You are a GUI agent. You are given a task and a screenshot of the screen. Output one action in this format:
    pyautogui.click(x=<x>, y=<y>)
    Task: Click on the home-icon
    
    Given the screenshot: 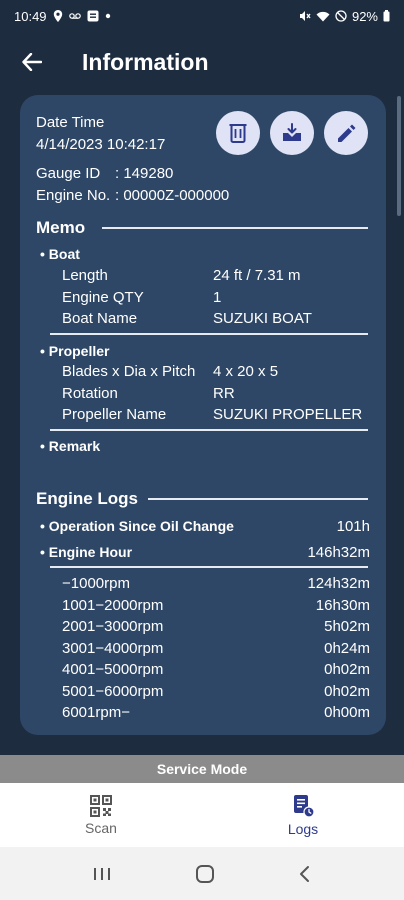 What is the action you would take?
    pyautogui.click(x=205, y=874)
    